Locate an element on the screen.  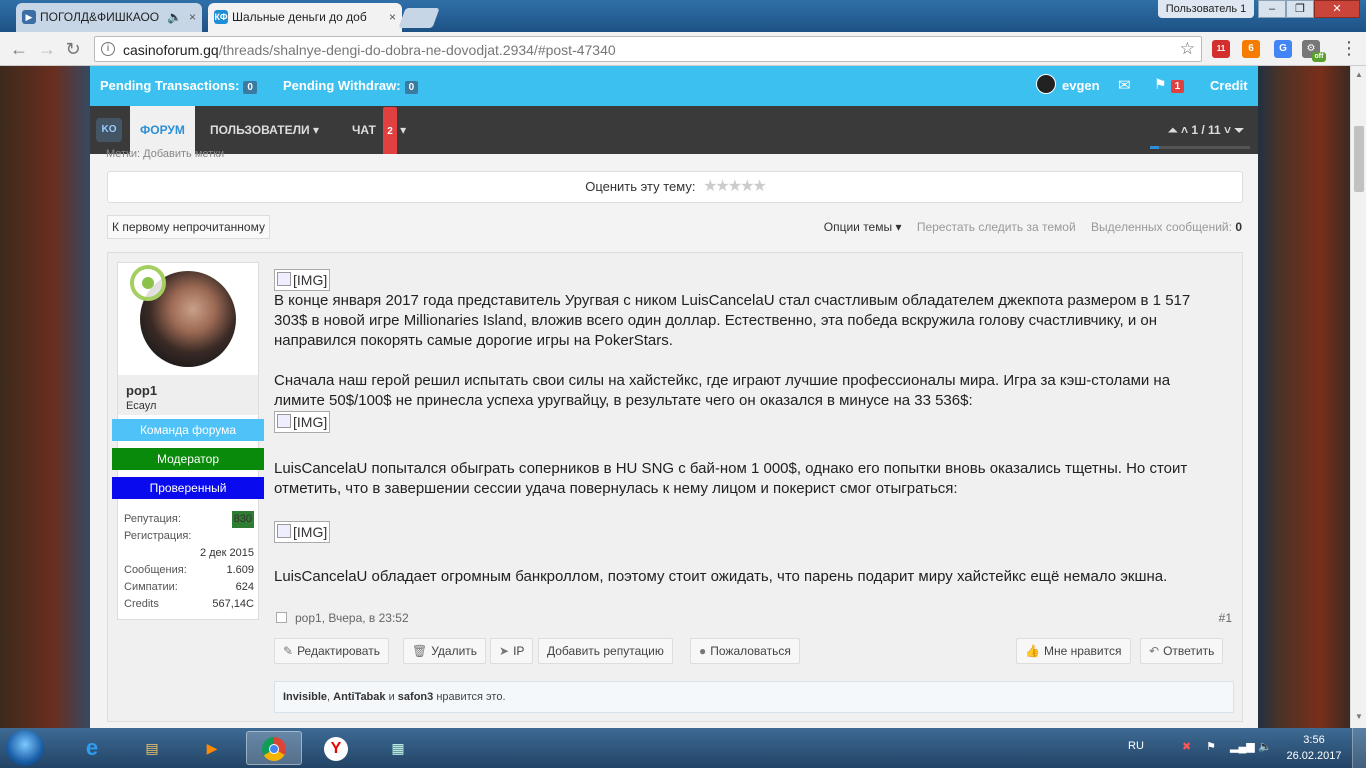
chevron-down-icon: ˅ is located at coordinates (1227, 130).